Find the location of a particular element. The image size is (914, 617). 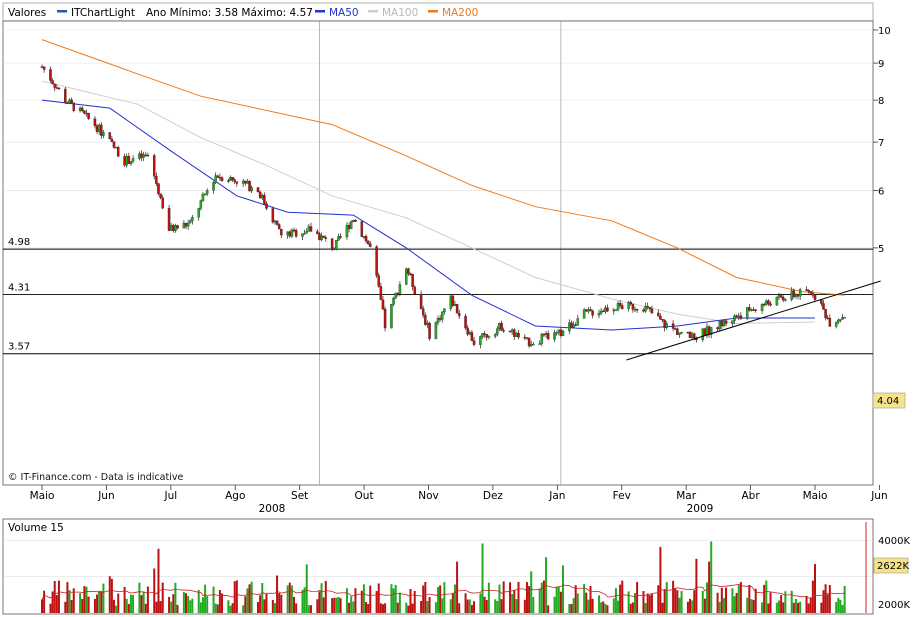

y-tick-label: 5 is located at coordinates (881, 249).